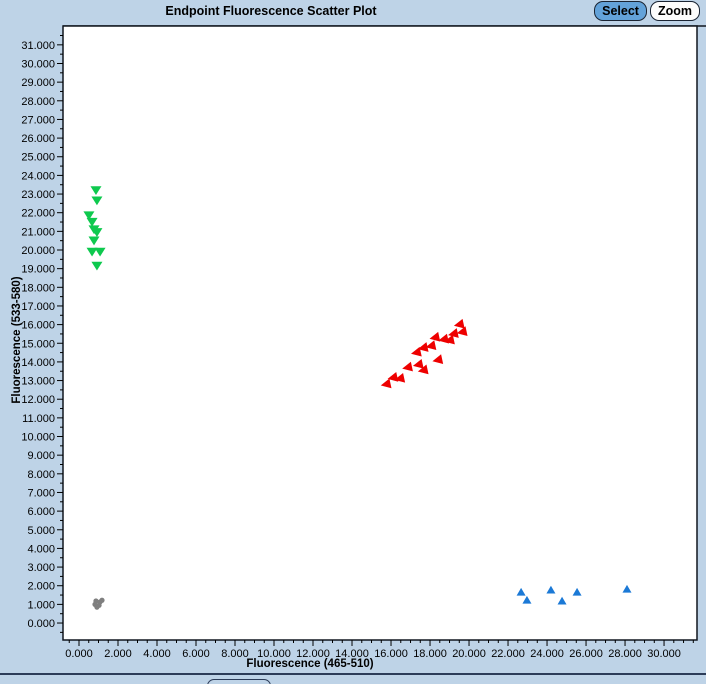 This screenshot has width=706, height=684. Describe the element at coordinates (41, 456) in the screenshot. I see `y-tick-label: 9.000` at that location.